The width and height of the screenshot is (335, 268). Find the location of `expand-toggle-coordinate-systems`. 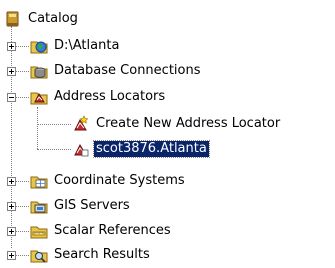

expand-toggle-coordinate-systems is located at coordinates (11, 181).